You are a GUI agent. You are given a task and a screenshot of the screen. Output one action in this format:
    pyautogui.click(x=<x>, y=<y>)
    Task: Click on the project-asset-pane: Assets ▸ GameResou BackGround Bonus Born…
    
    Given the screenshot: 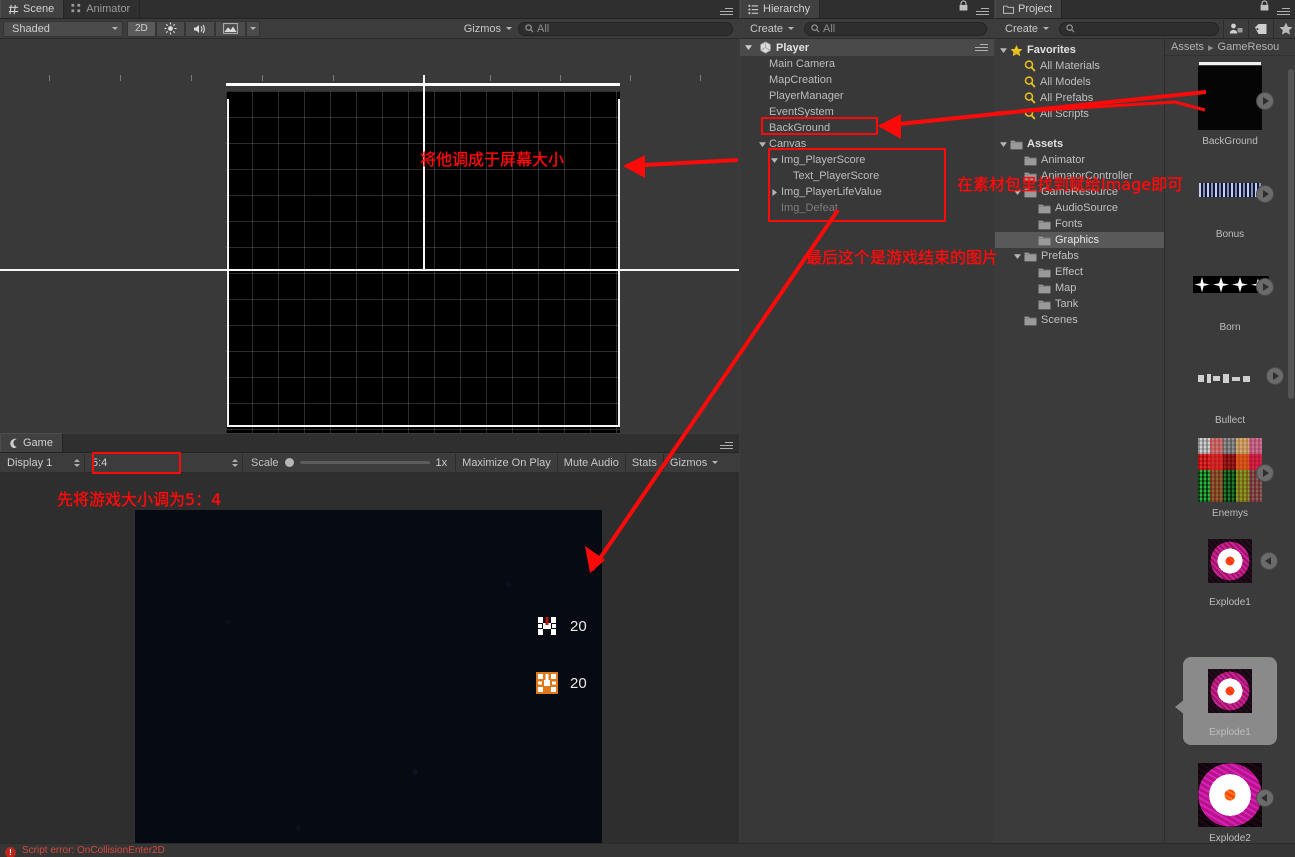 What is the action you would take?
    pyautogui.click(x=1230, y=448)
    